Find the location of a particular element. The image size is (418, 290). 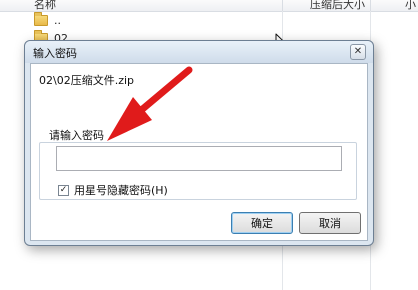

cancel-button: 取消 is located at coordinates (330, 223).